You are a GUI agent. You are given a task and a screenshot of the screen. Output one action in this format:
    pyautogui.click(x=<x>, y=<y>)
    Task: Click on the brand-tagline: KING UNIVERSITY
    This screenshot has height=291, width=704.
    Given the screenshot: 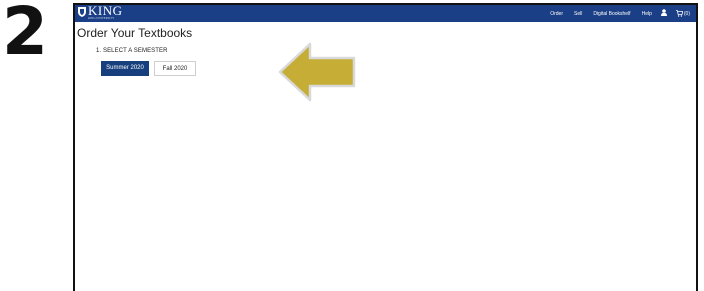 What is the action you would take?
    pyautogui.click(x=101, y=18)
    